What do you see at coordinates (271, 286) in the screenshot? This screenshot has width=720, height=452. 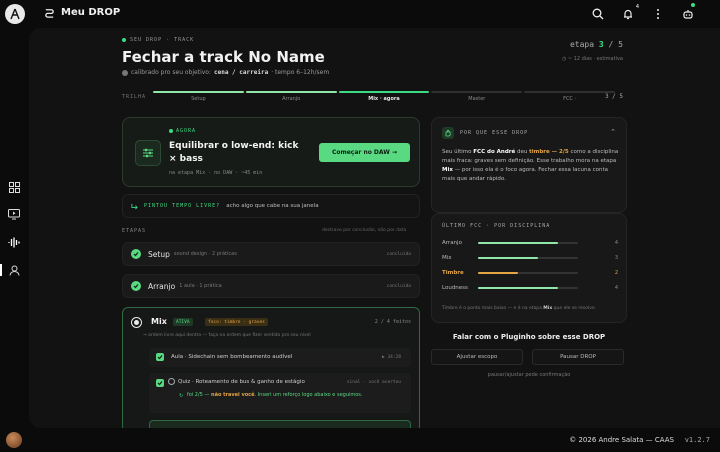 I see `stage-arranjo: Arranjo 1 aula · 1 prática concluída` at bounding box center [271, 286].